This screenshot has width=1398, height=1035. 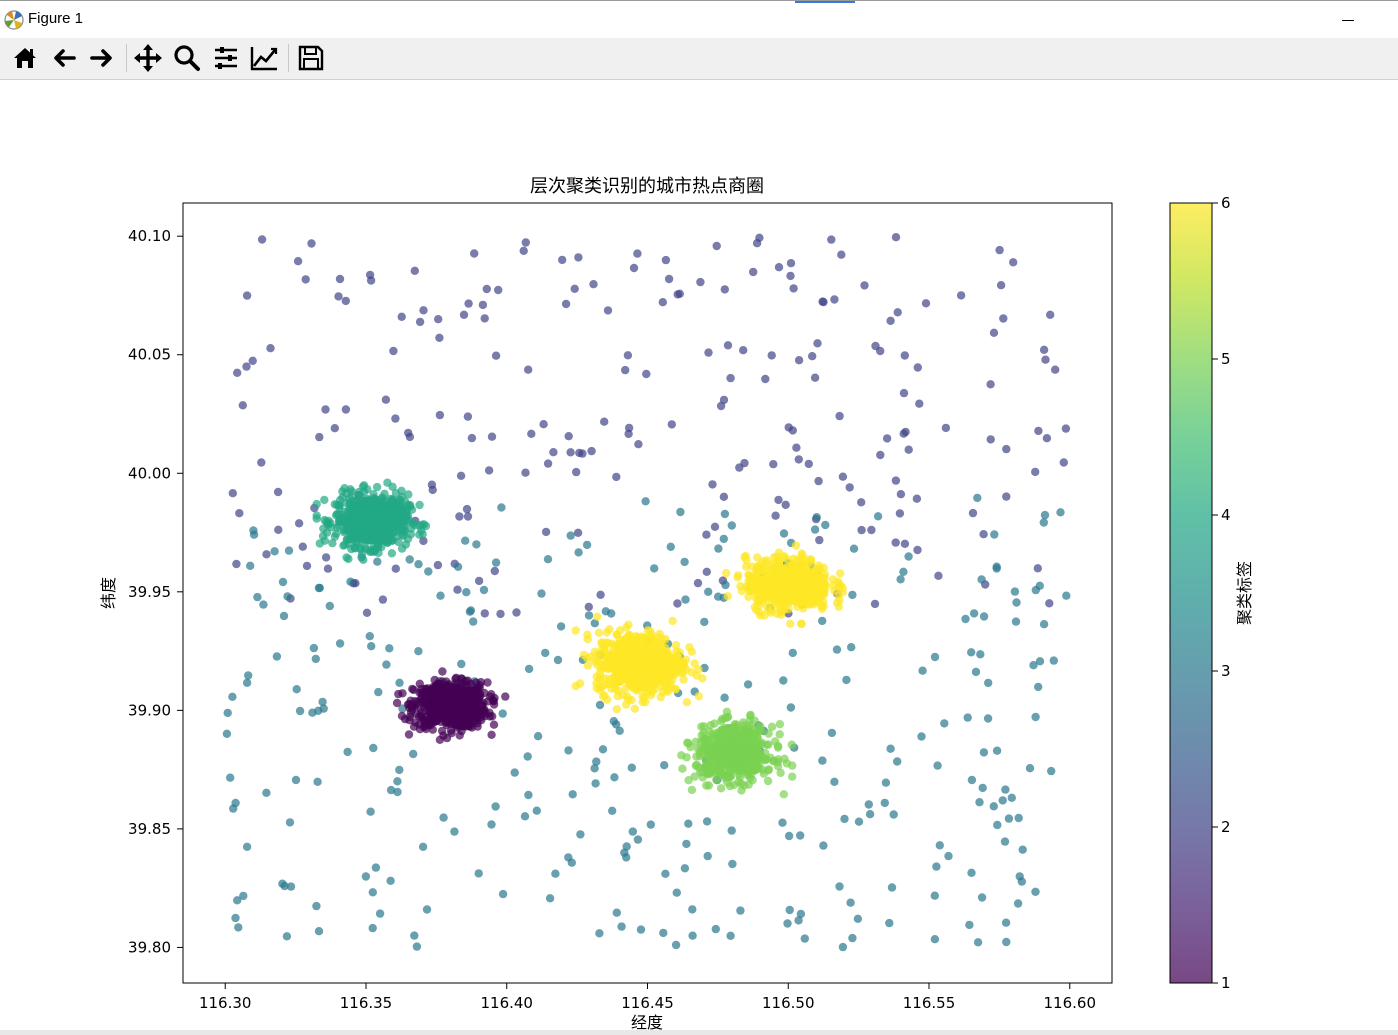 What do you see at coordinates (1070, 1003) in the screenshot?
I see `x-tick-label: 116.60` at bounding box center [1070, 1003].